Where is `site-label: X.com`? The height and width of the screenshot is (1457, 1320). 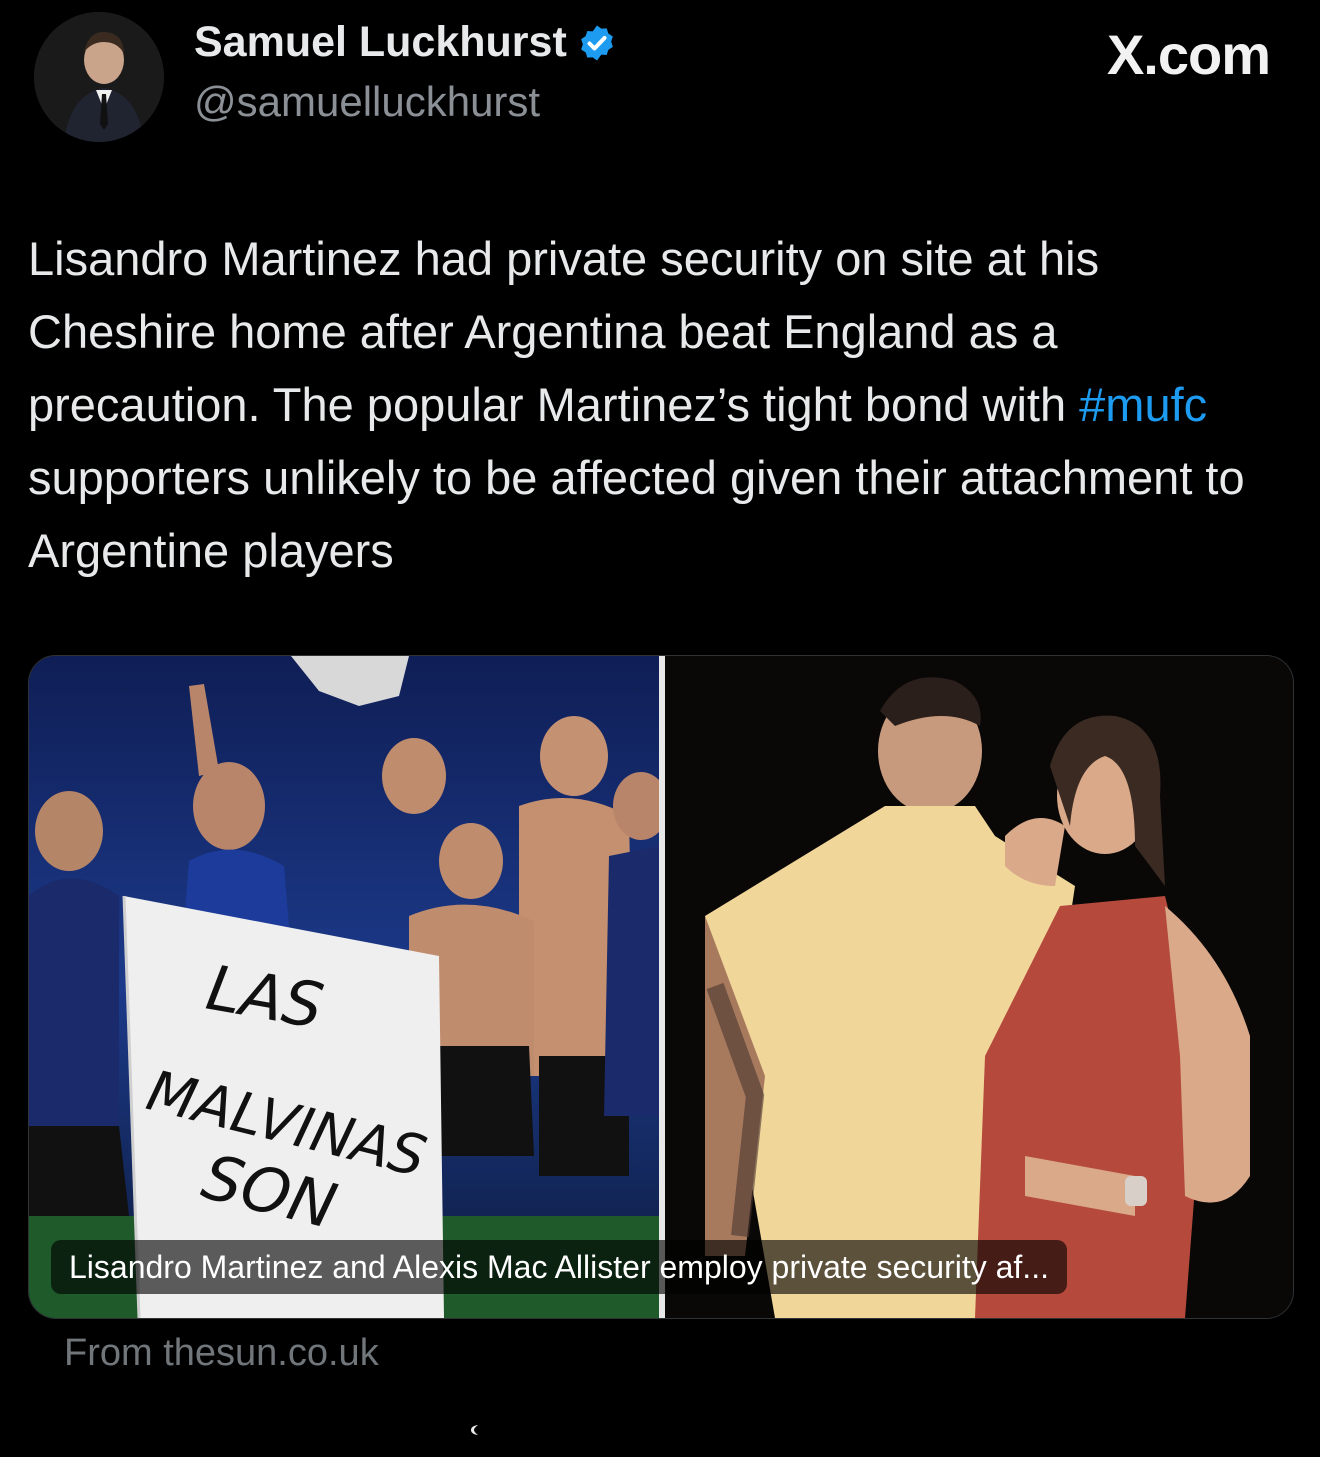 site-label: X.com is located at coordinates (1188, 54).